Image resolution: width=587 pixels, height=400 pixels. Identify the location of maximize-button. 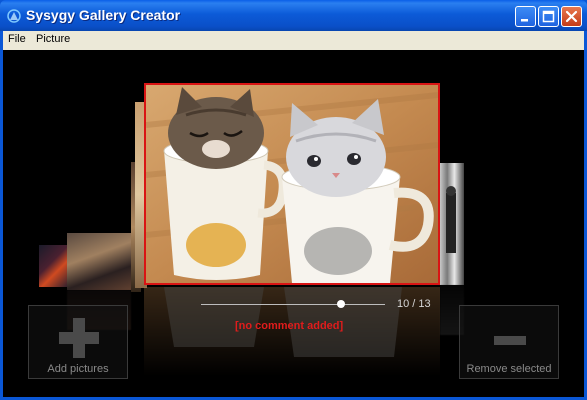
(548, 16).